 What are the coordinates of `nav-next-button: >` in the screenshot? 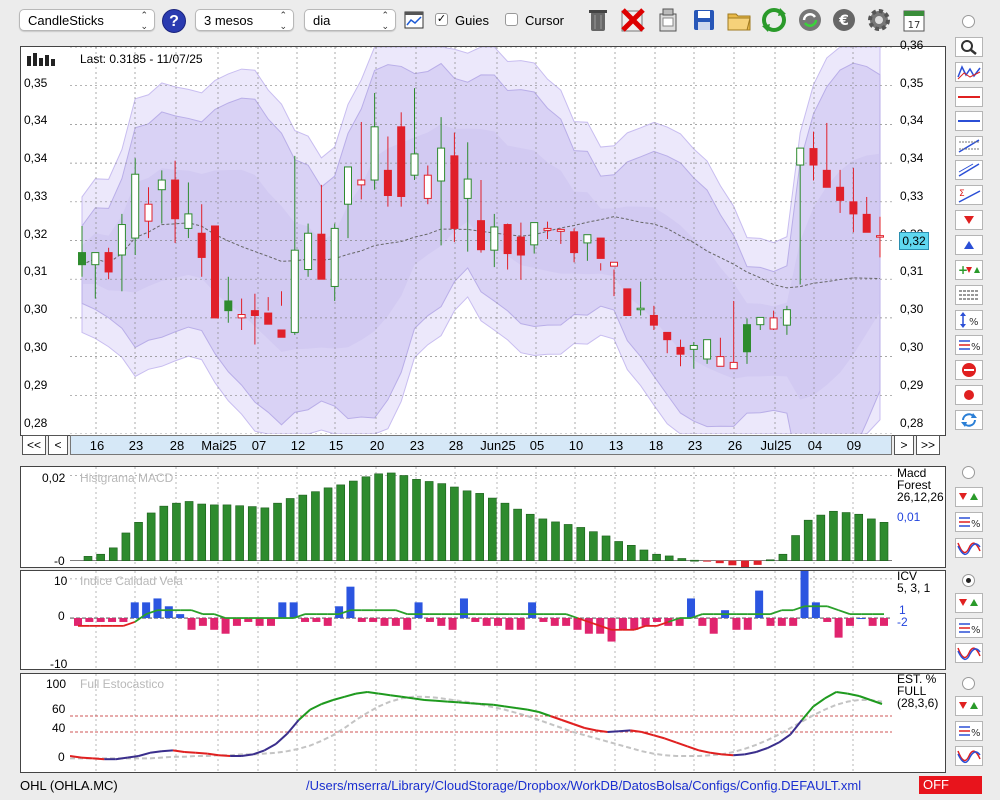 It's located at (904, 445).